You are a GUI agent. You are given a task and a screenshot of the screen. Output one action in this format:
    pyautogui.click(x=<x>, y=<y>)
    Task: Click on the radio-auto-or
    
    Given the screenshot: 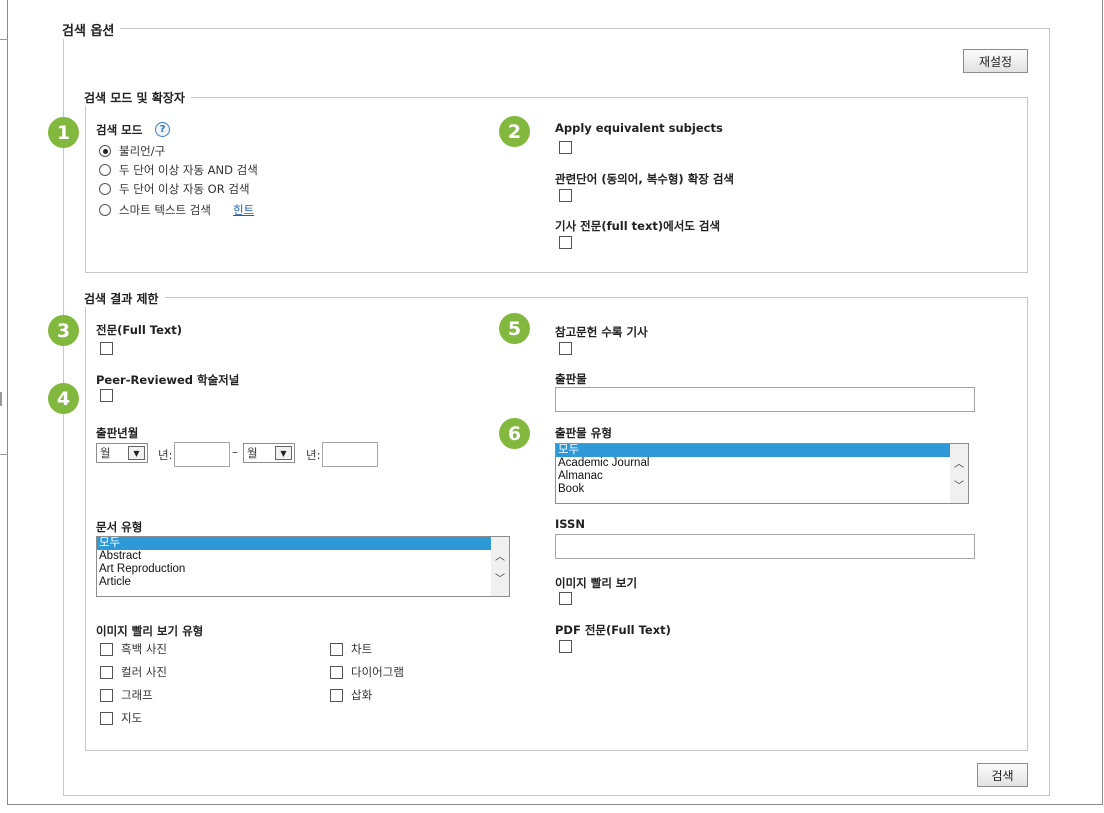 What is the action you would take?
    pyautogui.click(x=105, y=189)
    